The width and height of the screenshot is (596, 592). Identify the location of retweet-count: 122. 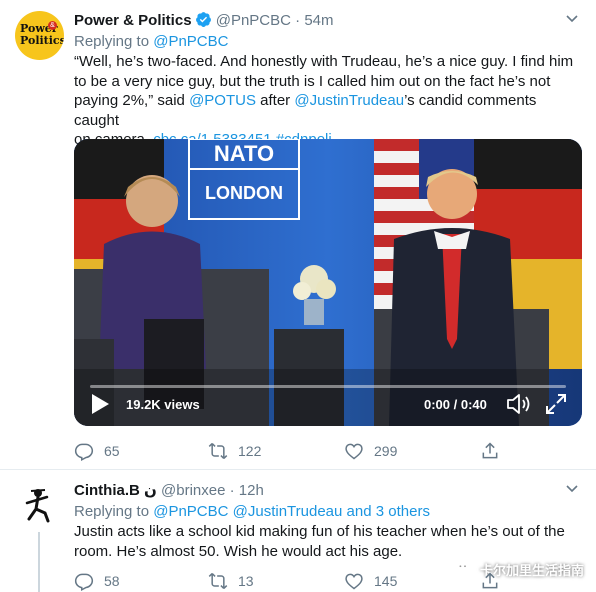
(250, 451).